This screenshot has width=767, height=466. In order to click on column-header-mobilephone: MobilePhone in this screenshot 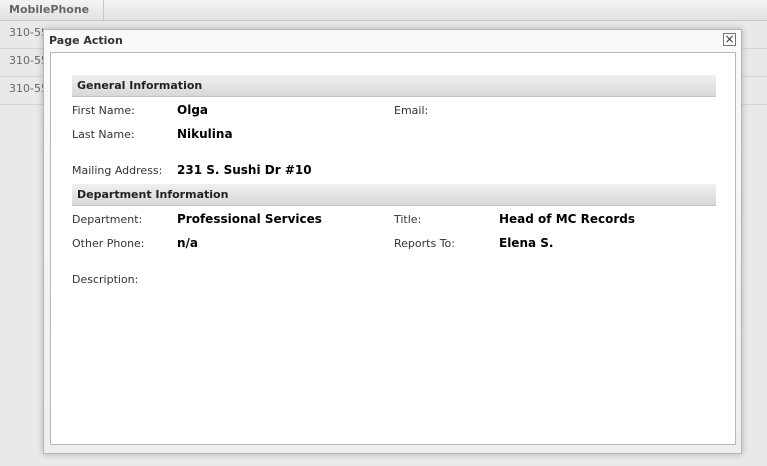, I will do `click(52, 10)`.